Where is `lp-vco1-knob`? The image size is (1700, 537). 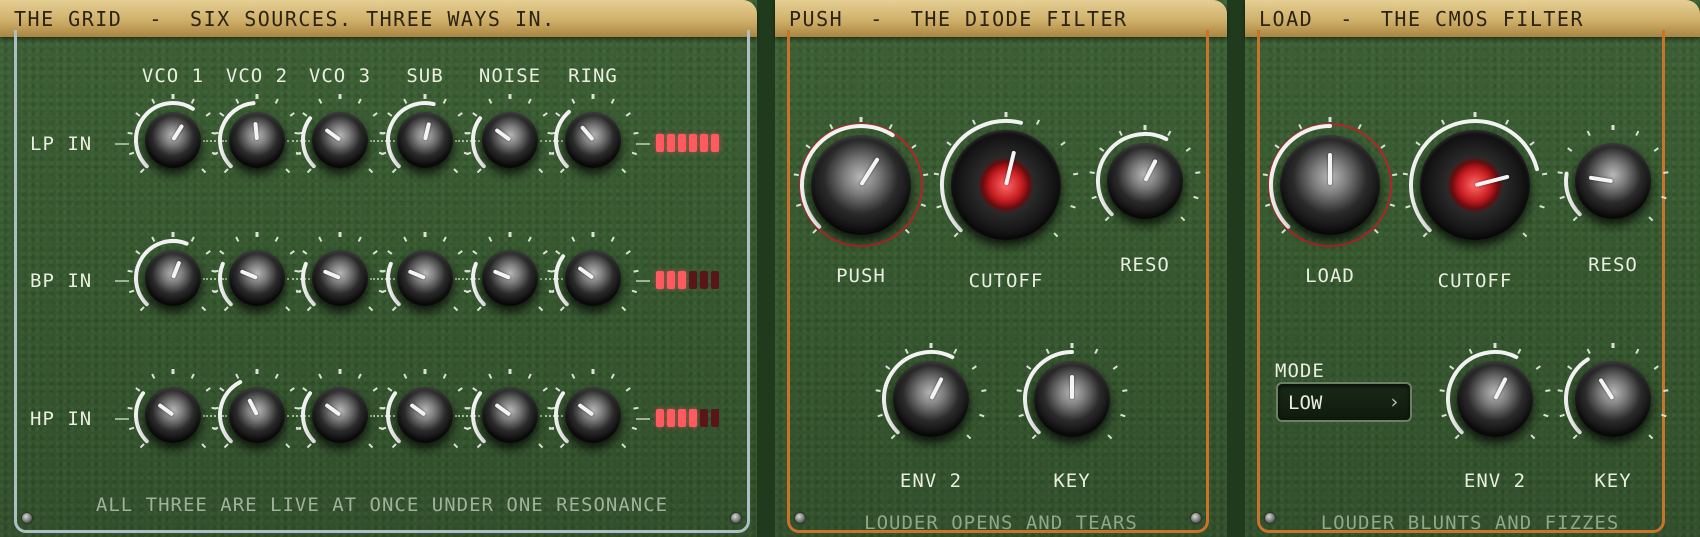
lp-vco1-knob is located at coordinates (173, 140).